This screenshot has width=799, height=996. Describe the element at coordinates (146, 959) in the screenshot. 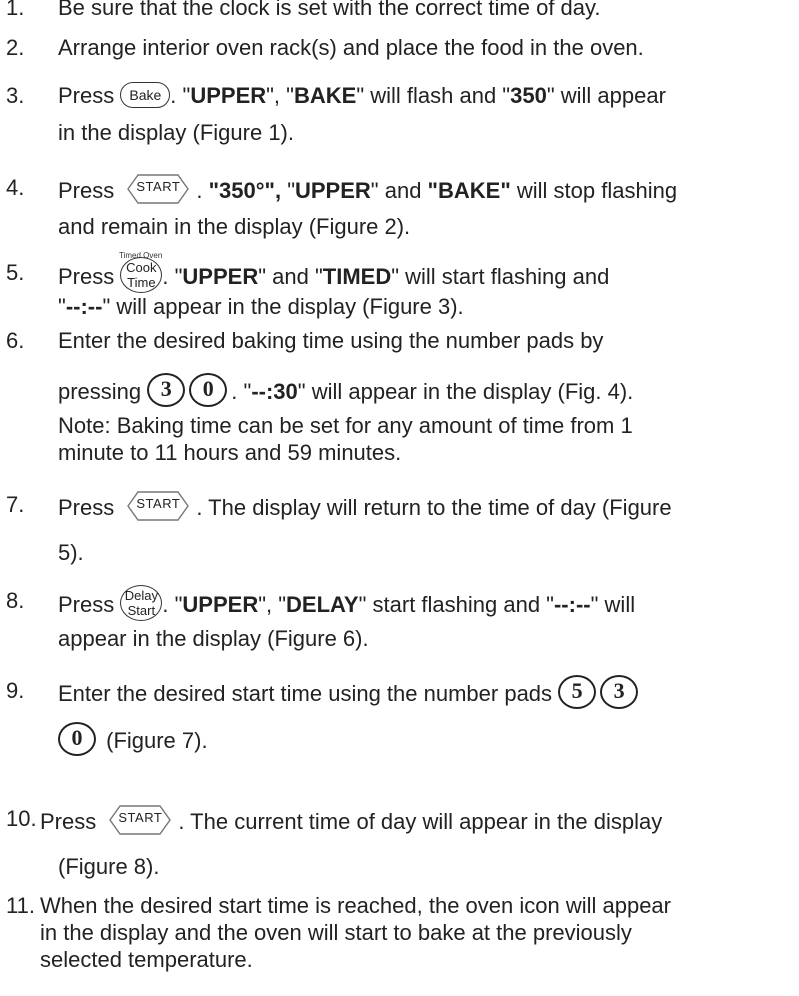

I see `step-text-line-3: selected temperature.` at that location.